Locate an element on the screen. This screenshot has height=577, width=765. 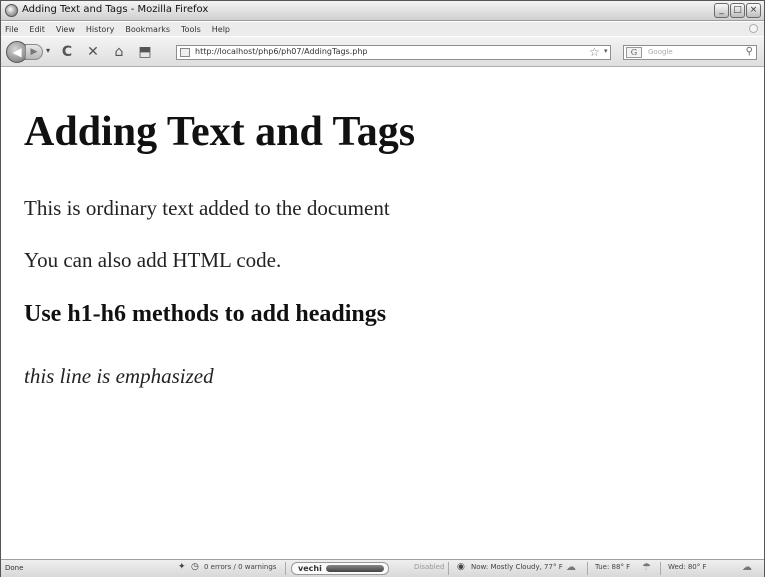
menu-file: File is located at coordinates (11, 29).